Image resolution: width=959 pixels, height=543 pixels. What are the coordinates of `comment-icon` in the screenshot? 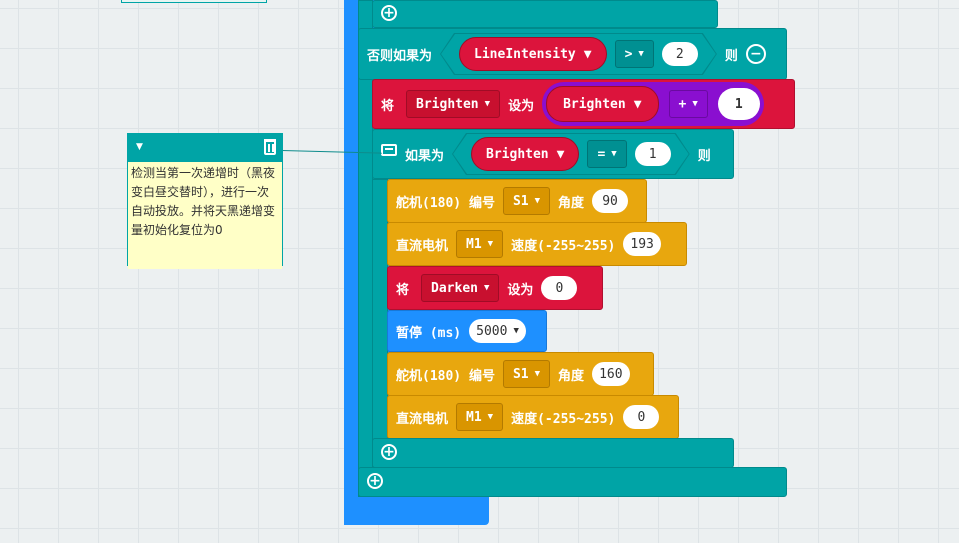 It's located at (389, 150).